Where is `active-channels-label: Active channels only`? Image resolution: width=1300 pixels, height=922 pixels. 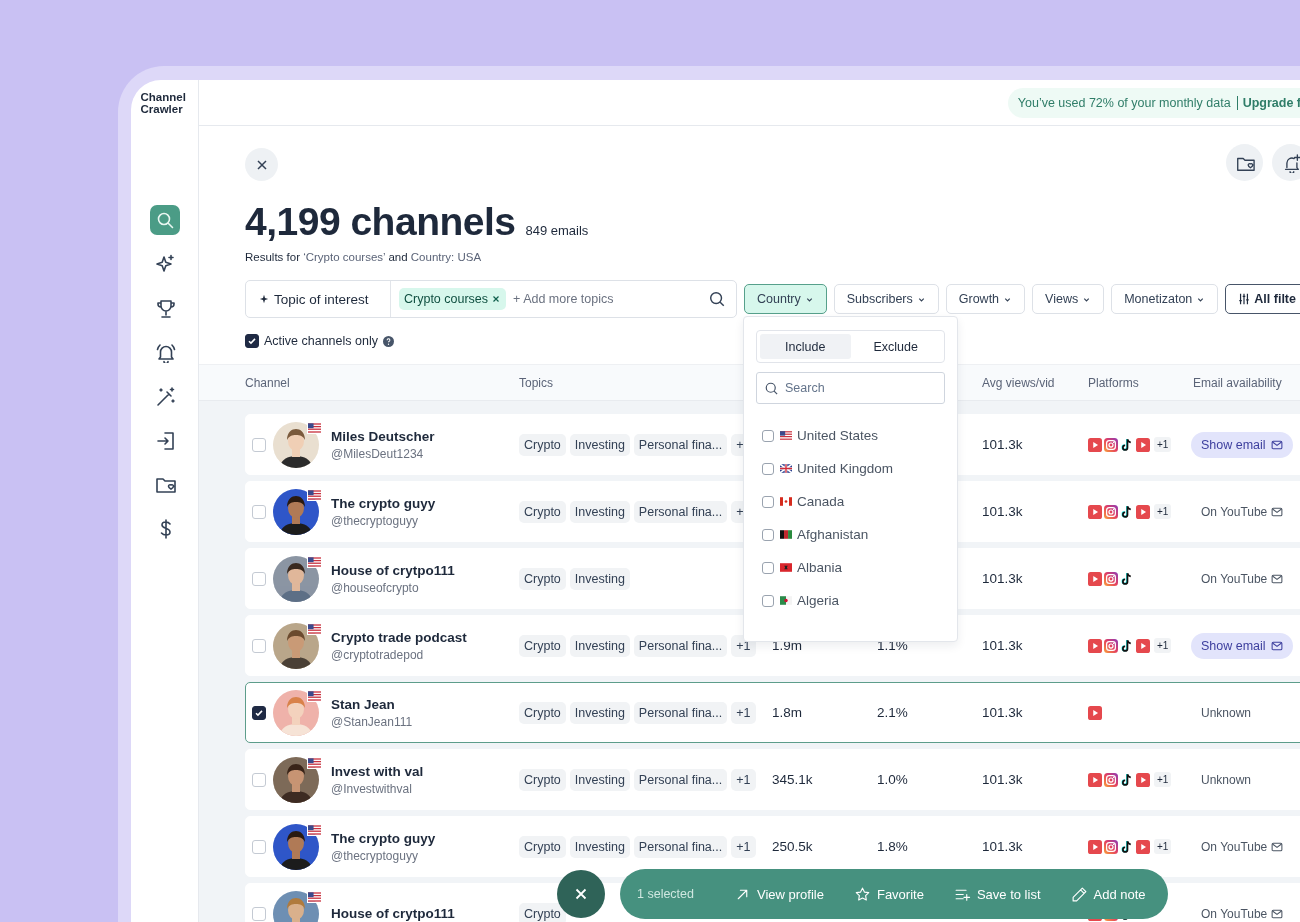 active-channels-label: Active channels only is located at coordinates (321, 341).